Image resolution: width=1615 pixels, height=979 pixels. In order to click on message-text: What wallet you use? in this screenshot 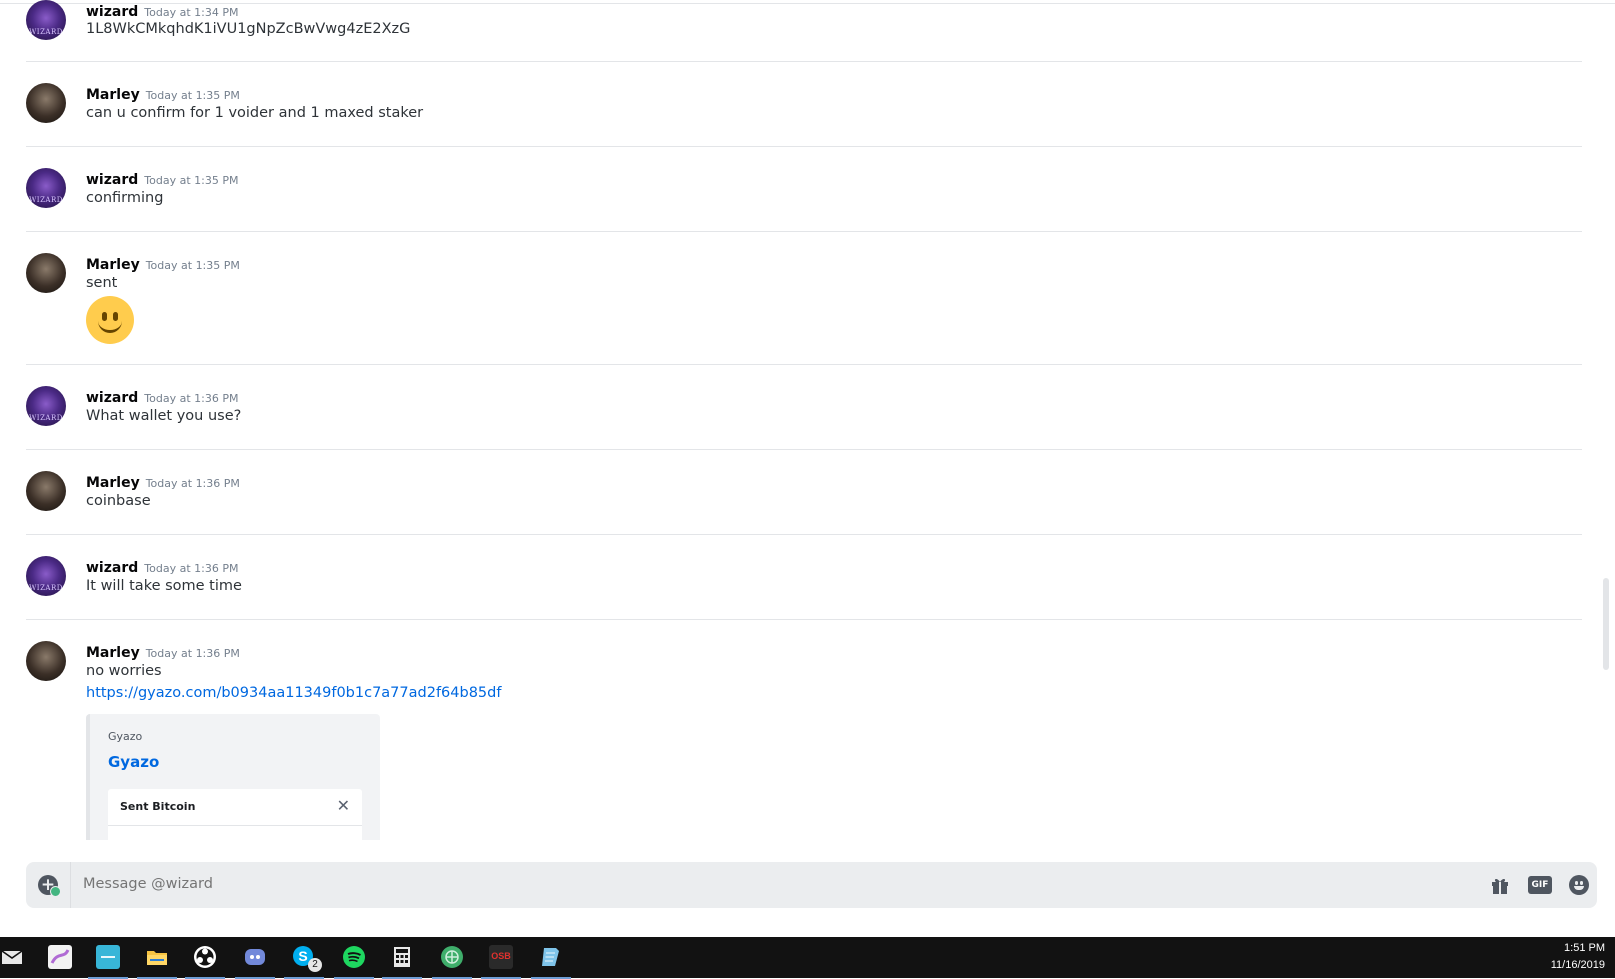, I will do `click(164, 416)`.